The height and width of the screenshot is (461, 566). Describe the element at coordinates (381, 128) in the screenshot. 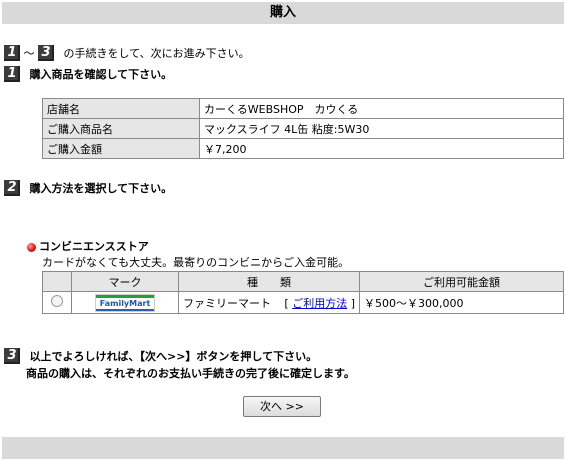

I see `product-name-value: マックスライフ 4L缶 粘度:5W30` at that location.